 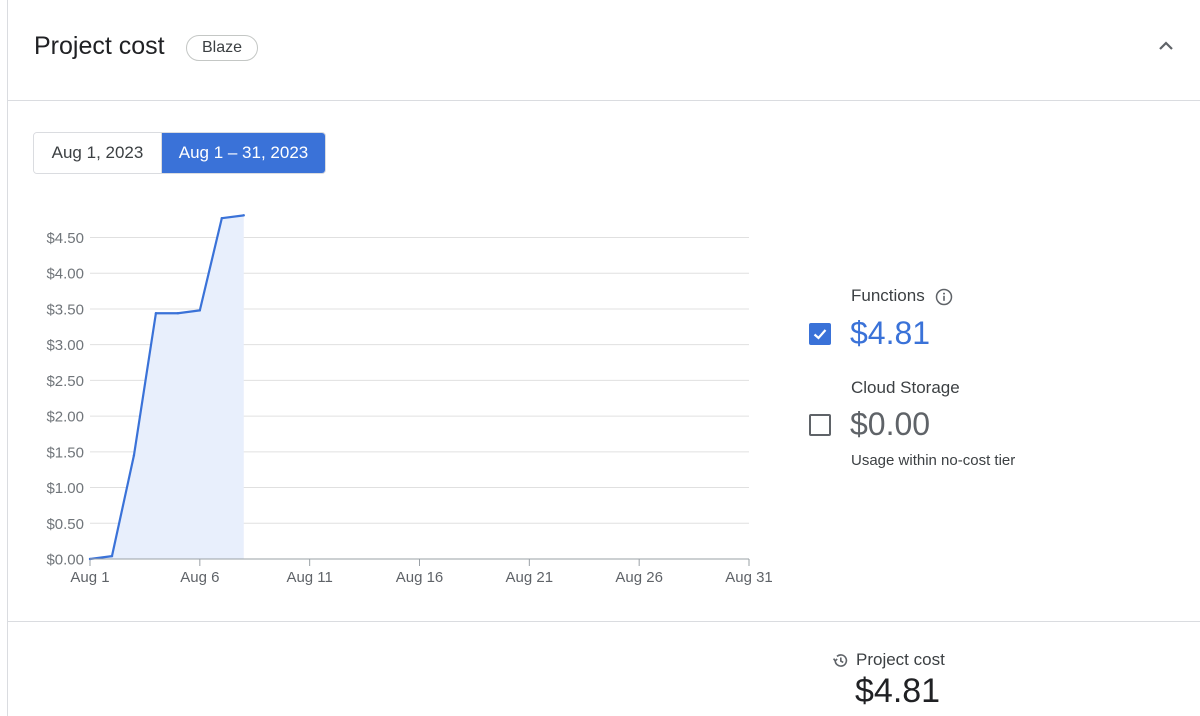 What do you see at coordinates (65, 345) in the screenshot?
I see `y-tick-label: $3.00` at bounding box center [65, 345].